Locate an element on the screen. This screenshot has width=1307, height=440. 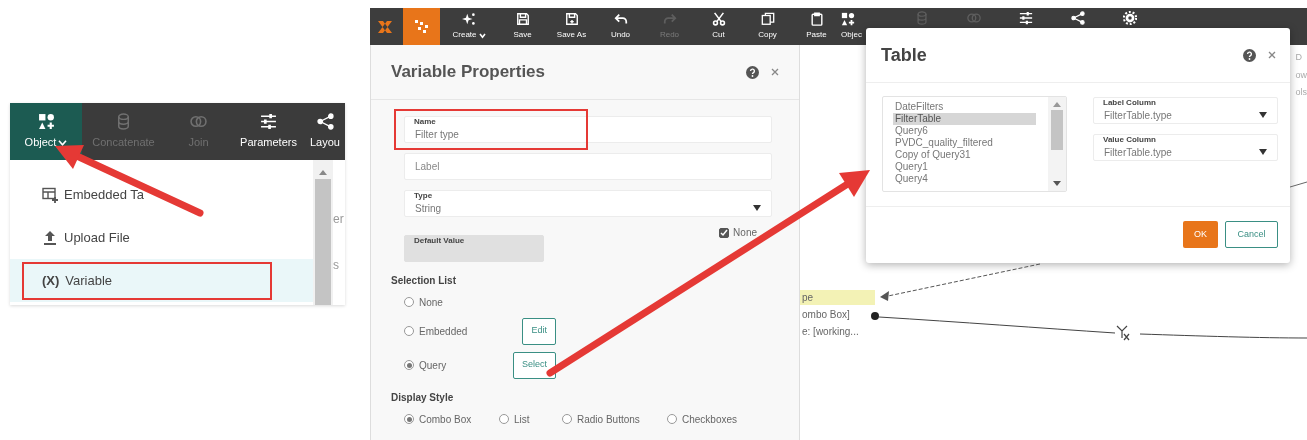
toolbar-button: Parameters is located at coordinates (268, 131).